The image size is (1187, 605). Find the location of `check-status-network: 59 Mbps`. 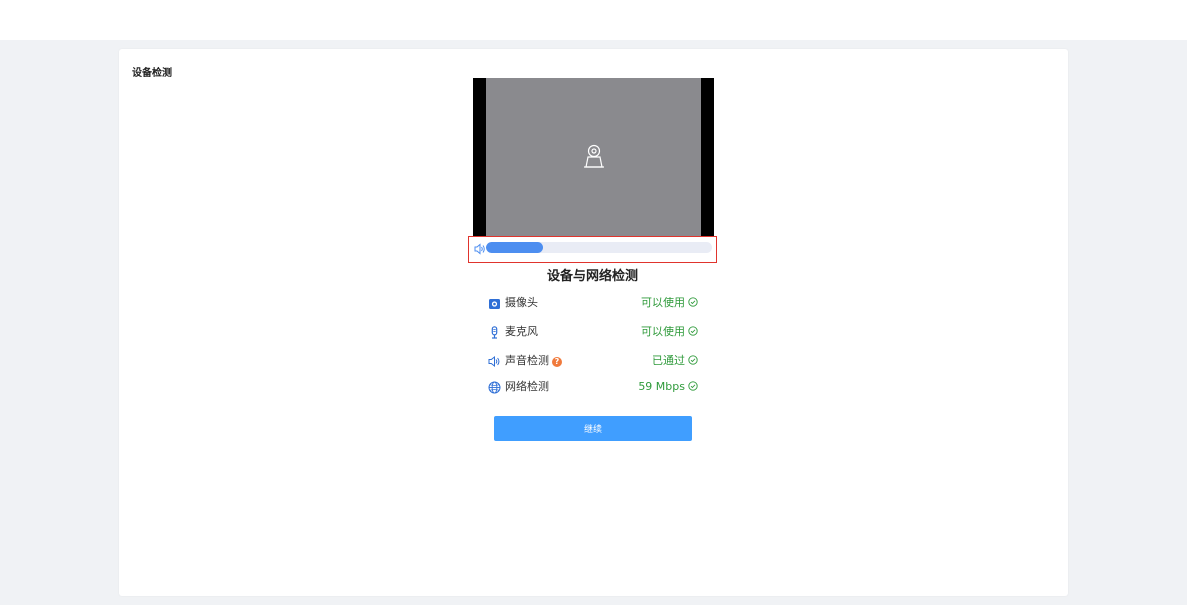

check-status-network: 59 Mbps is located at coordinates (668, 387).